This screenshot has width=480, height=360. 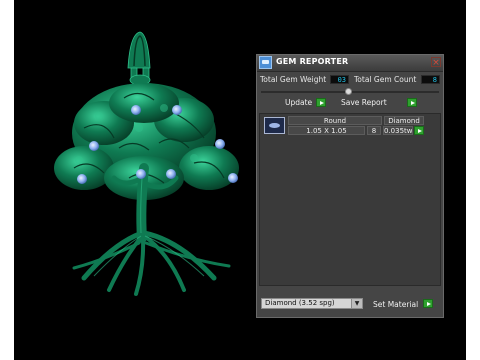 I want to click on table-header-material: Diamond, so click(x=404, y=120).